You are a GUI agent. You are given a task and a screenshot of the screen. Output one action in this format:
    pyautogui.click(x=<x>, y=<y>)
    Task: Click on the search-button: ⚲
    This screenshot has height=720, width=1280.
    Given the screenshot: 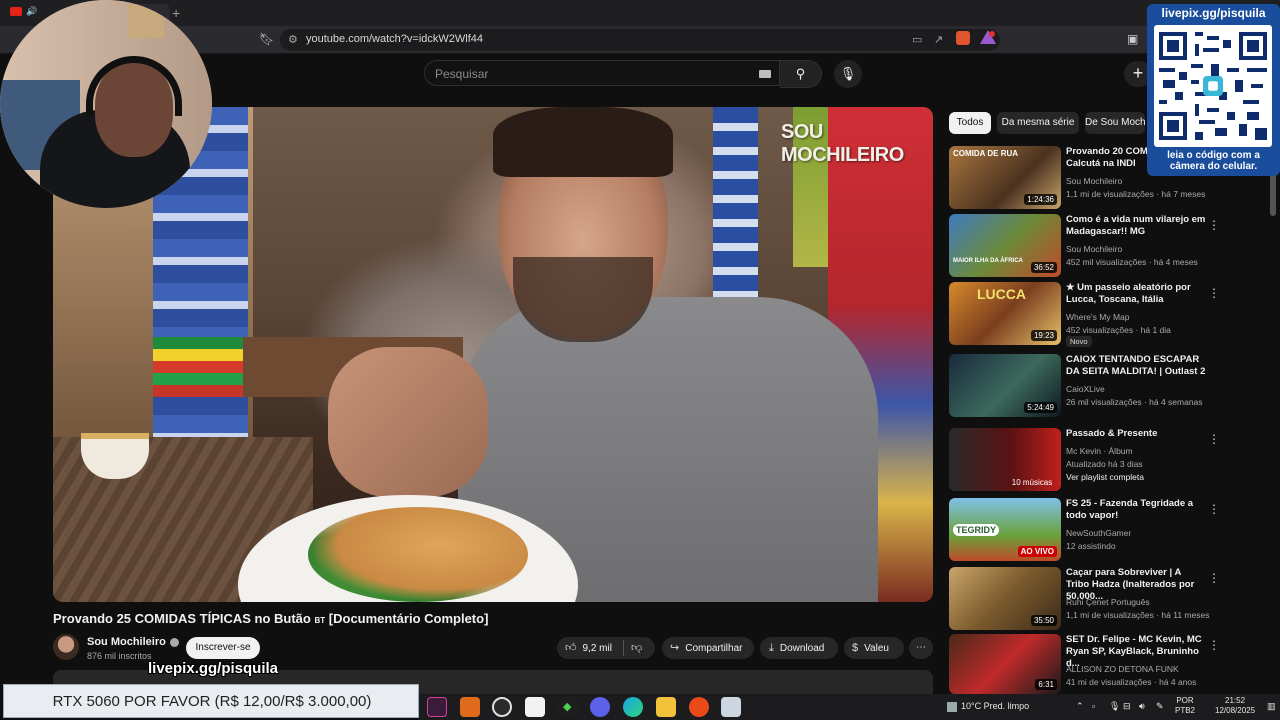 What is the action you would take?
    pyautogui.click(x=801, y=74)
    